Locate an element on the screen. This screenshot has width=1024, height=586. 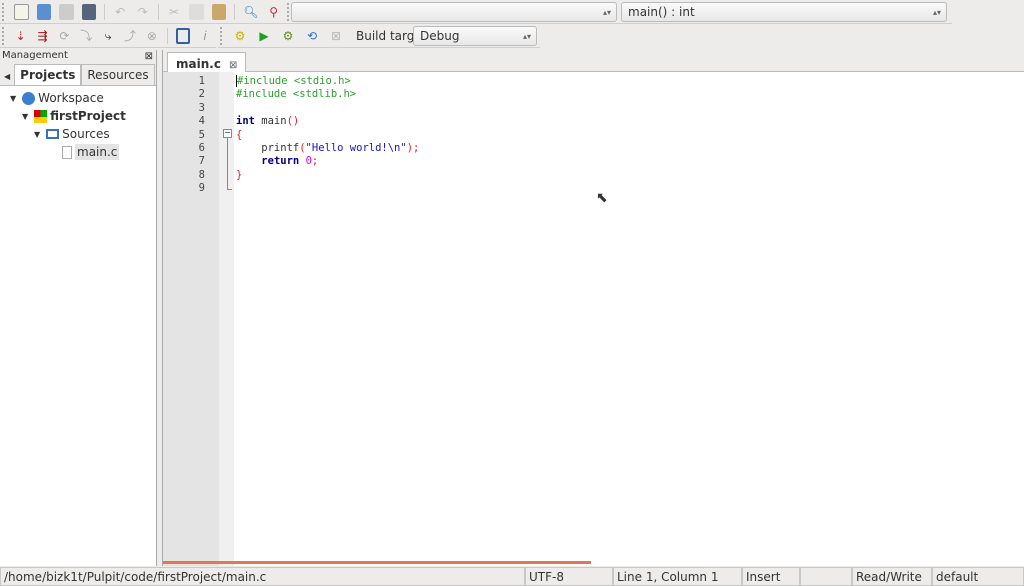
tree-item-main-c: main.c is located at coordinates (91, 152).